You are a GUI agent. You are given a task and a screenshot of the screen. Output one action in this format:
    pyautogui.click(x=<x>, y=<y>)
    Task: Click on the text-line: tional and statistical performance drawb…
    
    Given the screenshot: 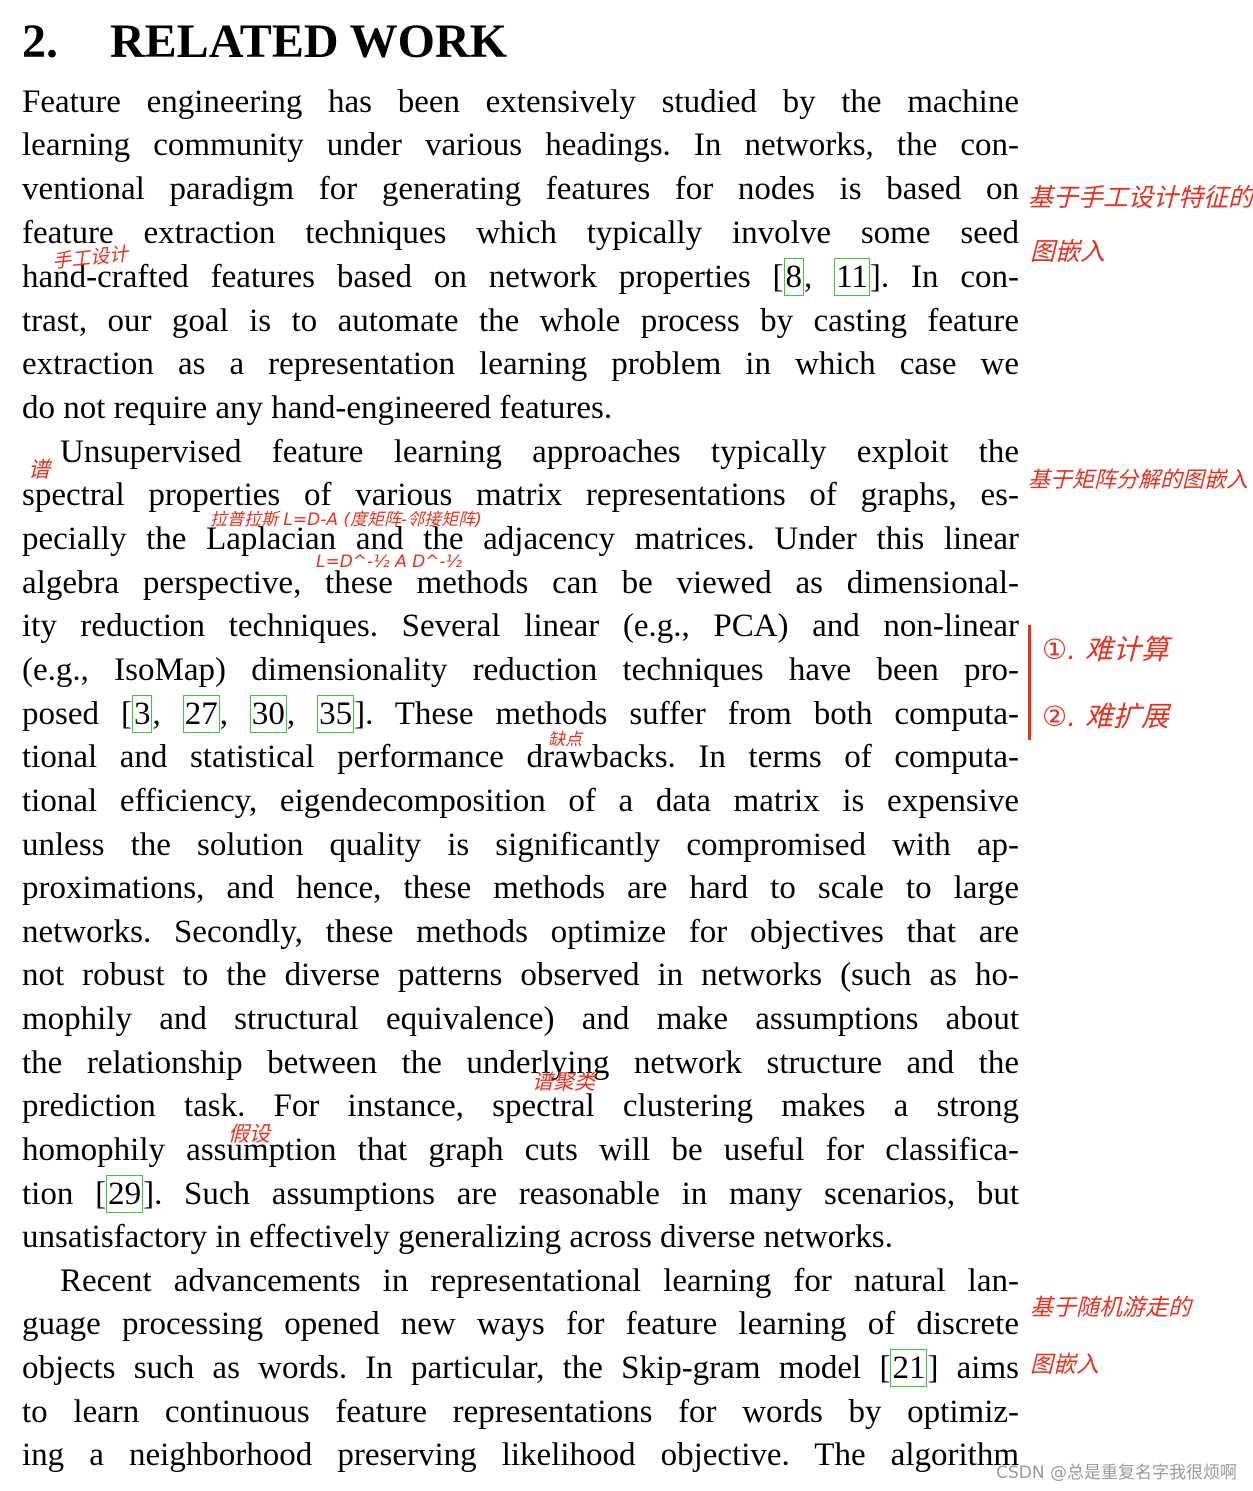 What is the action you would take?
    pyautogui.click(x=520, y=757)
    